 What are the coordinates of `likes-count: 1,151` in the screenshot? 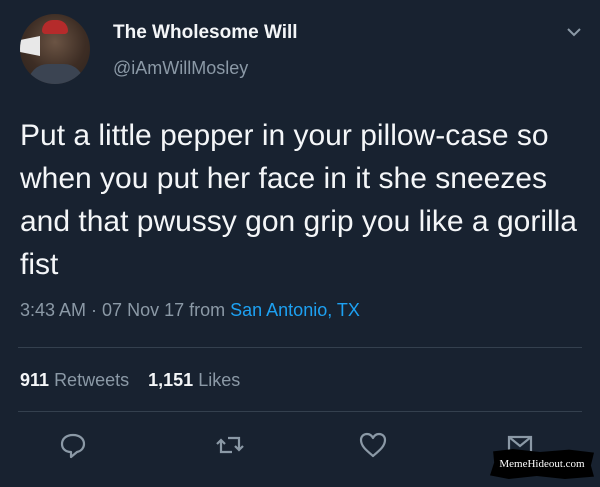 It's located at (170, 380).